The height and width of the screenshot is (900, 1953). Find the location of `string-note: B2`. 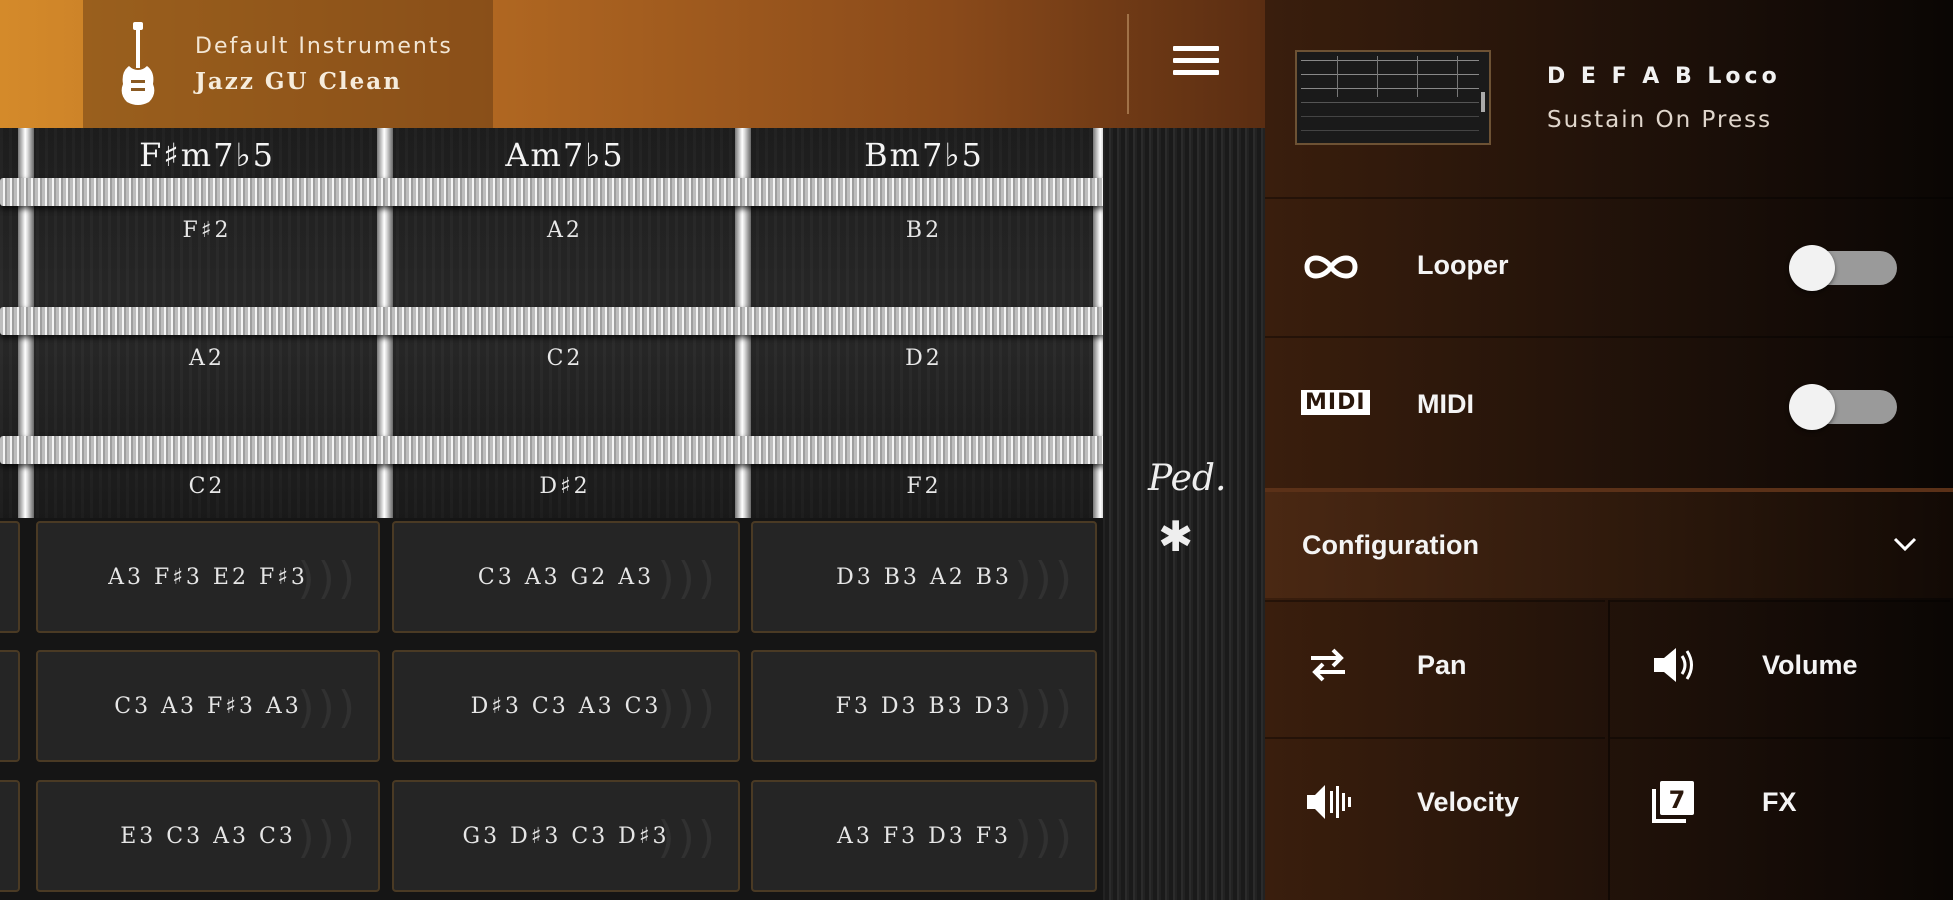

string-note: B2 is located at coordinates (924, 230).